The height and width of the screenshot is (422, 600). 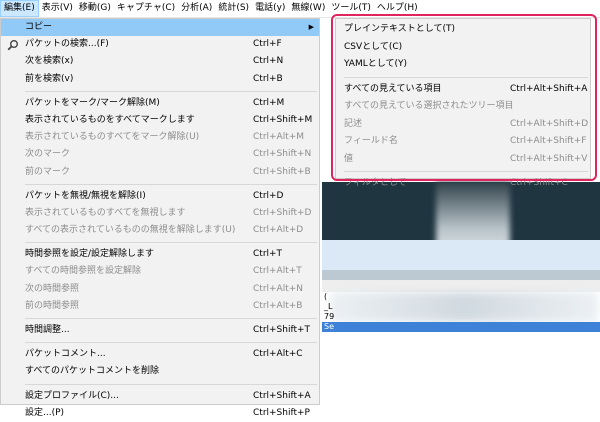 I want to click on menu-item-shortcut: Ctrl+Shift+M, so click(x=283, y=119).